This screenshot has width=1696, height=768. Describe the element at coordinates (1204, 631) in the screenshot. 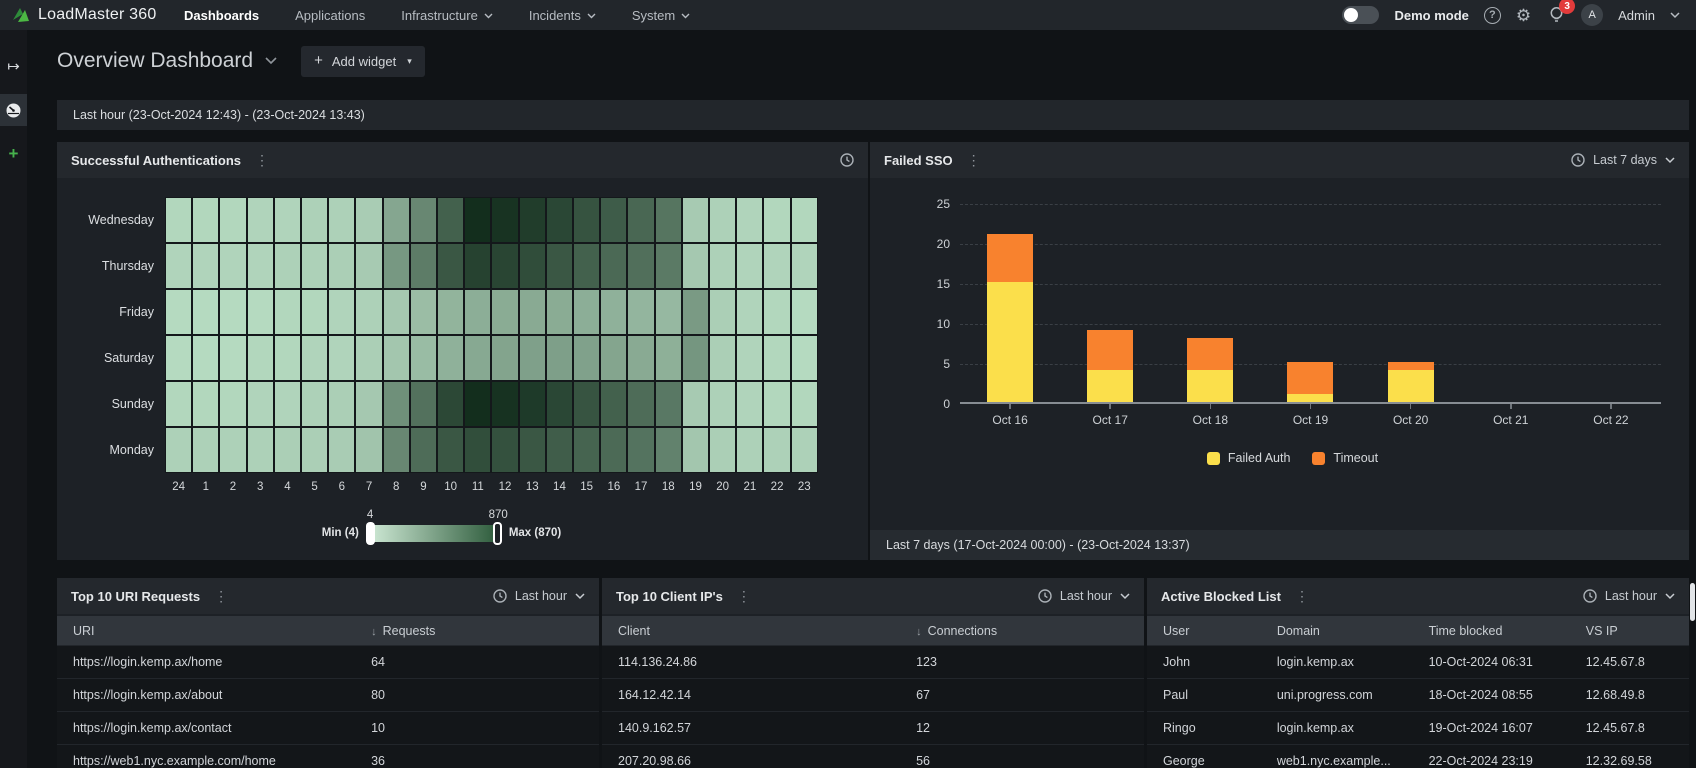

I see `column-header-user: User` at that location.